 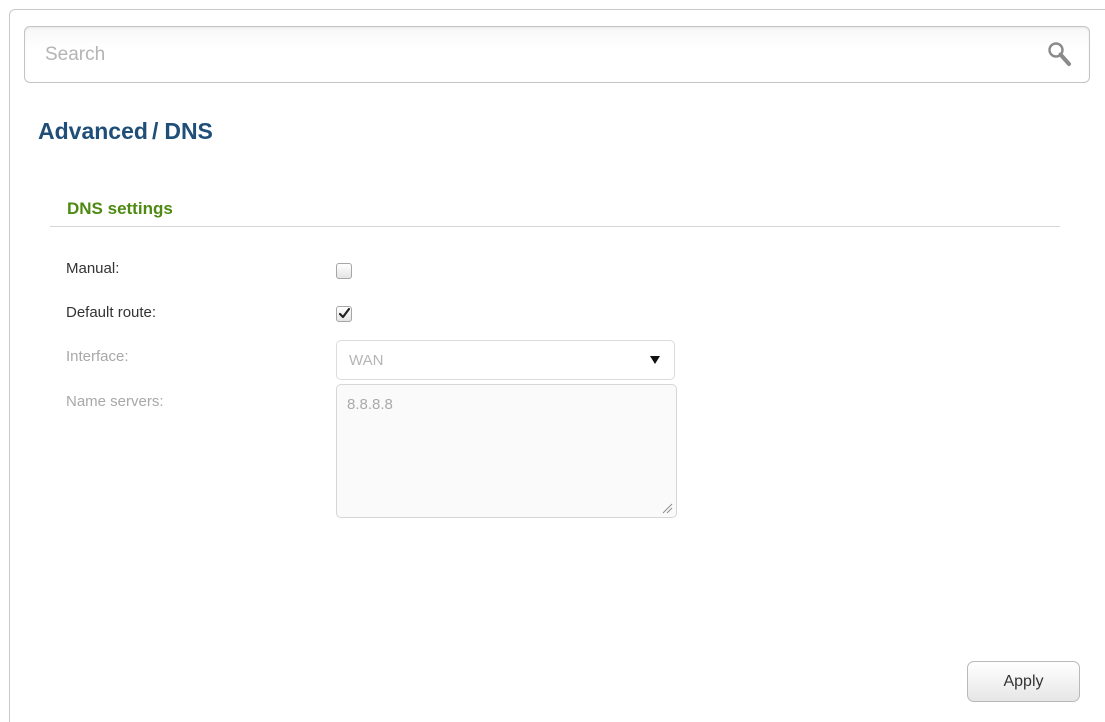 What do you see at coordinates (655, 360) in the screenshot?
I see `dropdown-arrow-icon` at bounding box center [655, 360].